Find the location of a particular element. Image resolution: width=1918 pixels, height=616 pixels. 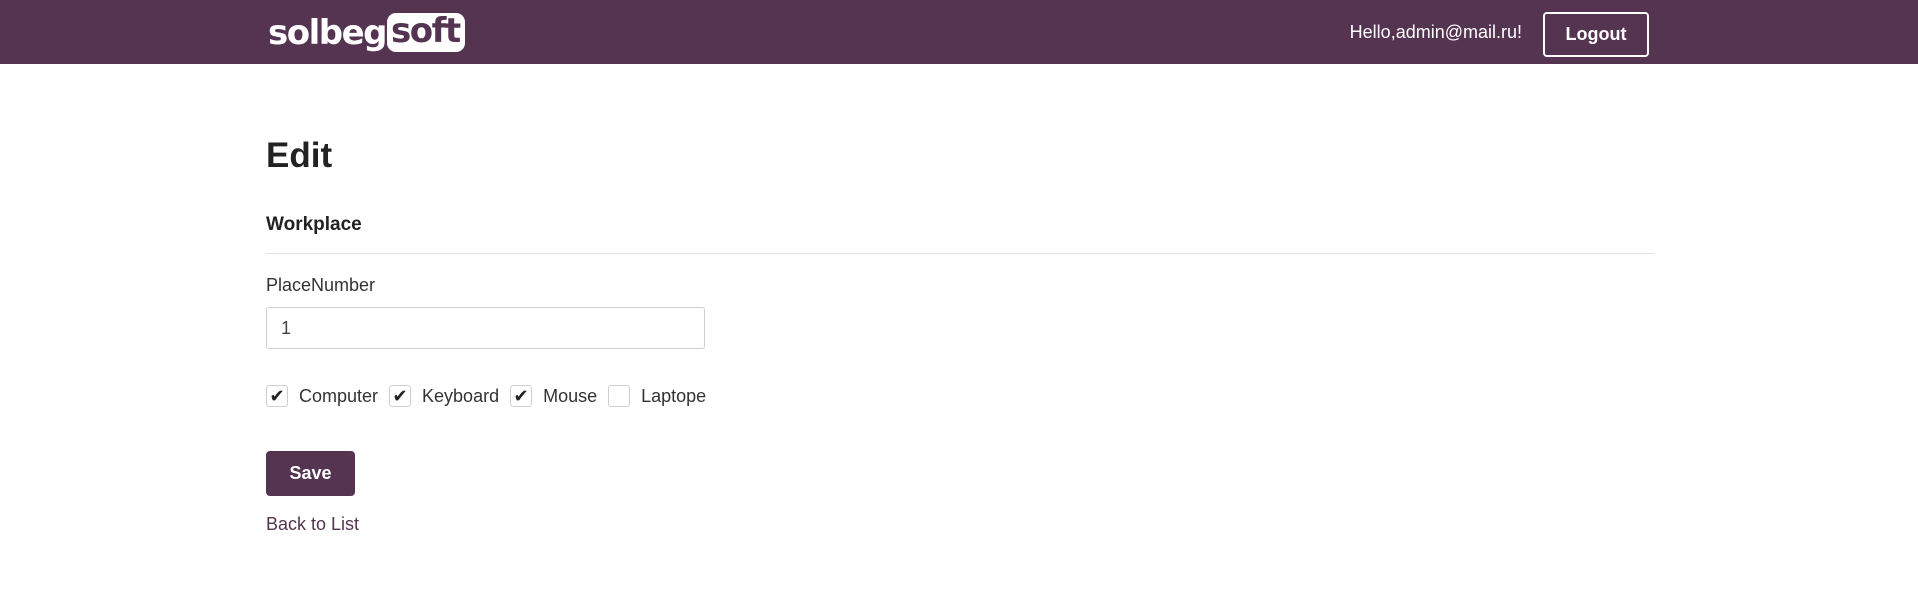

logo-text-solbeg: solbeg is located at coordinates (328, 32).